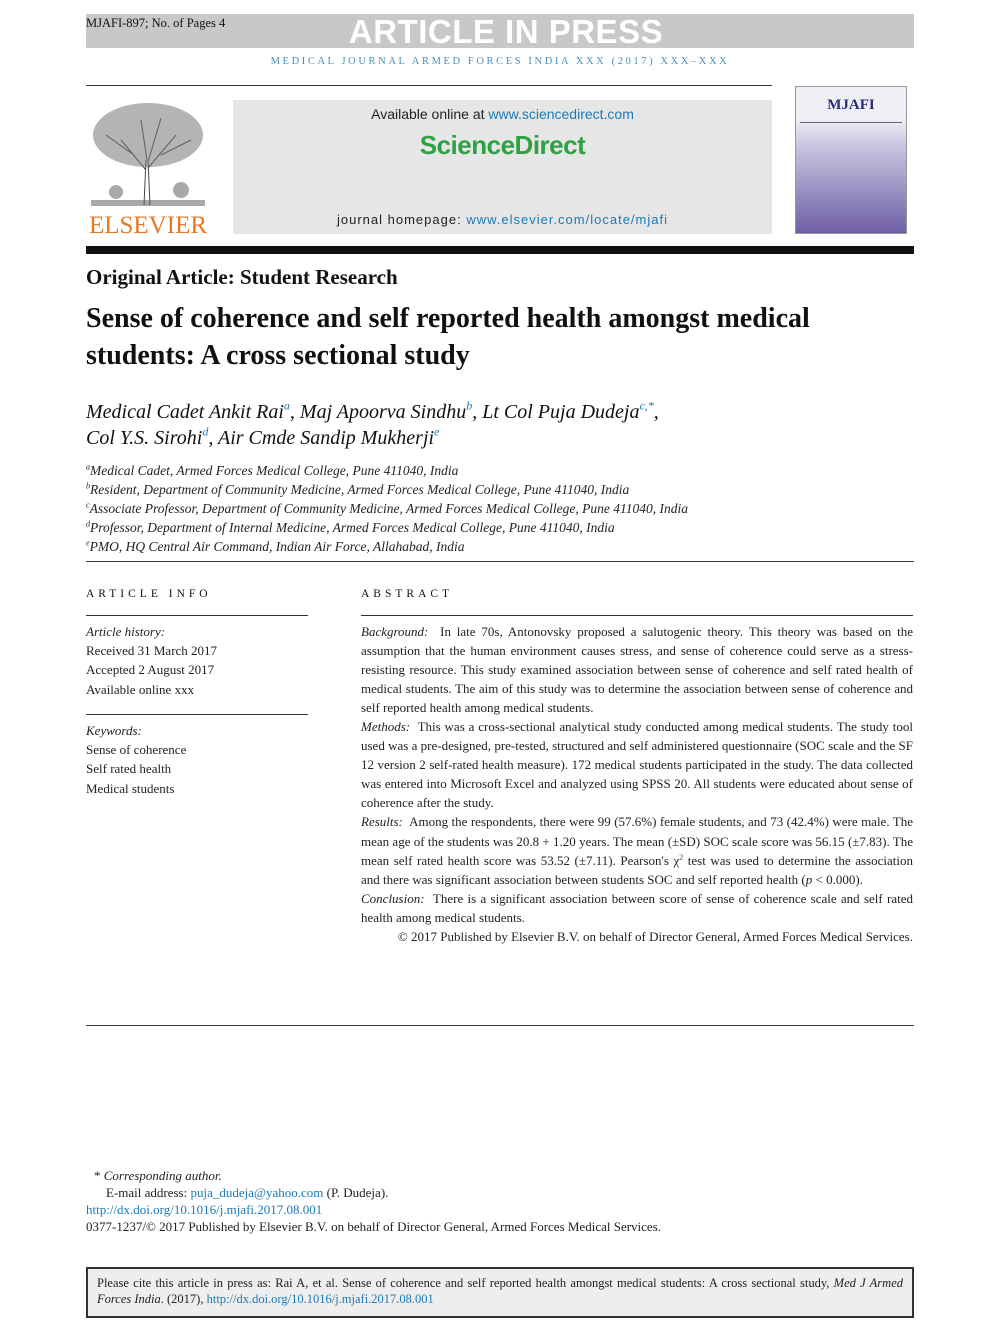 The width and height of the screenshot is (992, 1323). I want to click on keyword: Self rated health, so click(129, 769).